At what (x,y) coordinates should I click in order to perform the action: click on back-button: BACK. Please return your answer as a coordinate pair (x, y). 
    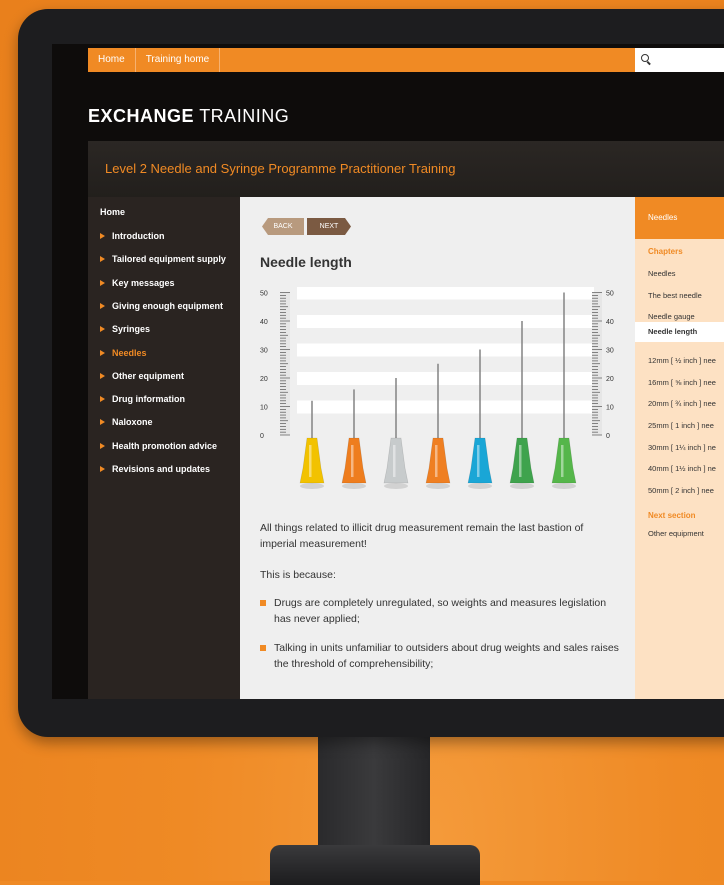
    Looking at the image, I should click on (283, 226).